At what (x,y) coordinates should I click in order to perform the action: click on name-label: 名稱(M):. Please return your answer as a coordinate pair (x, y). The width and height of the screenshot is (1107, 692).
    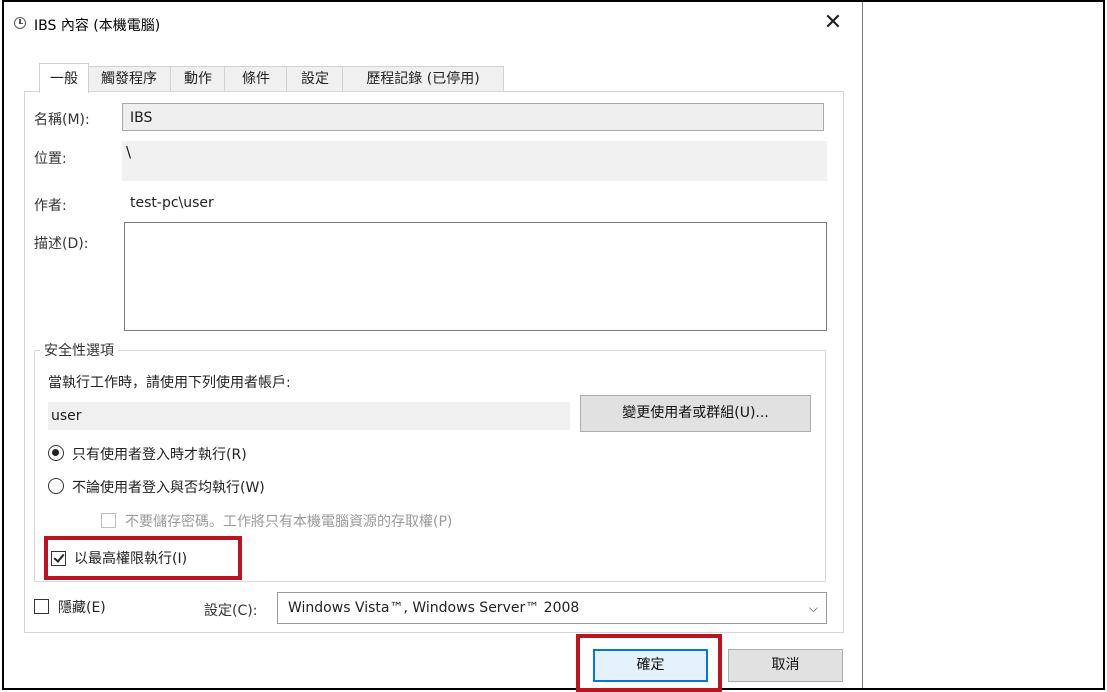
    Looking at the image, I should click on (62, 120).